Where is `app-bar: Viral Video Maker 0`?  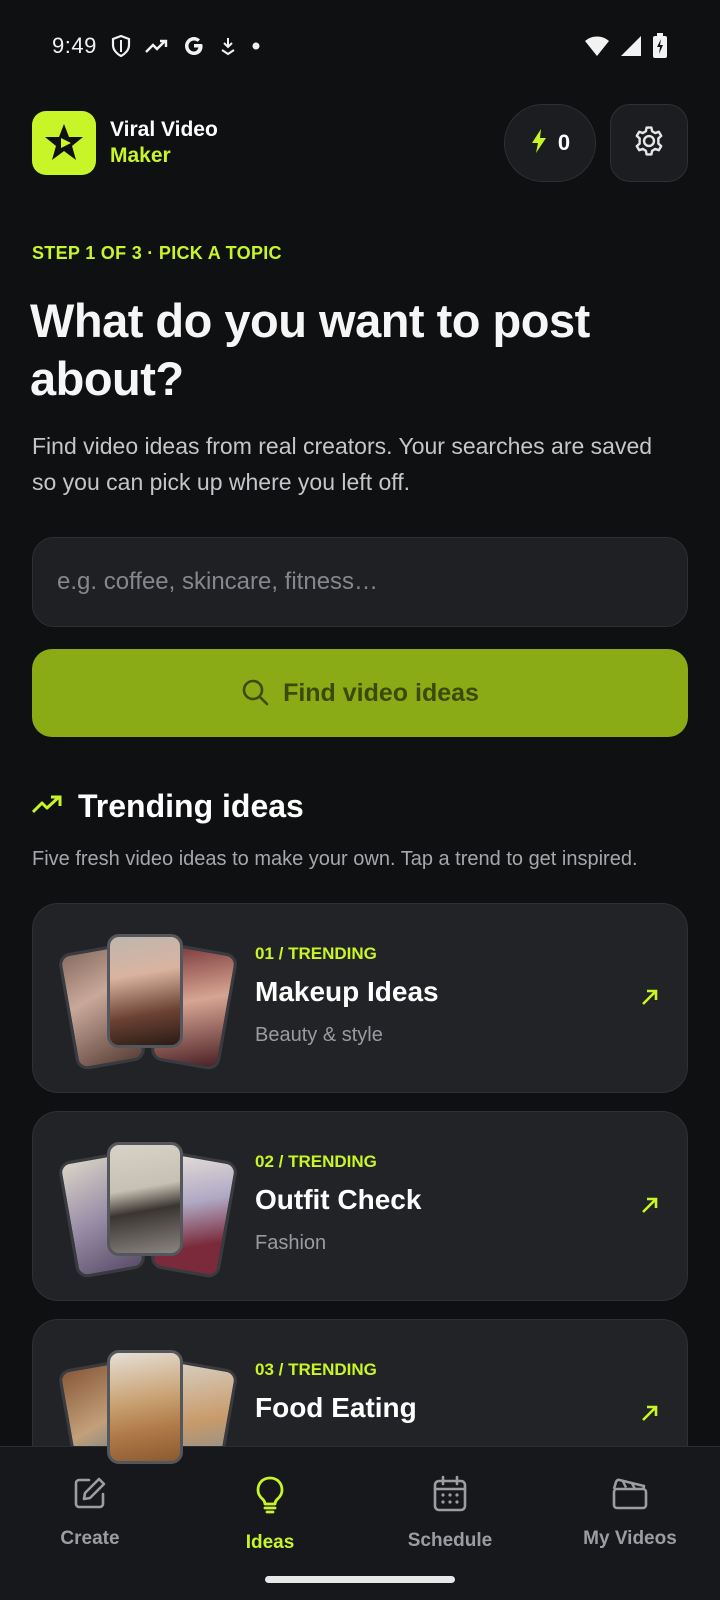
app-bar: Viral Video Maker 0 is located at coordinates (360, 143).